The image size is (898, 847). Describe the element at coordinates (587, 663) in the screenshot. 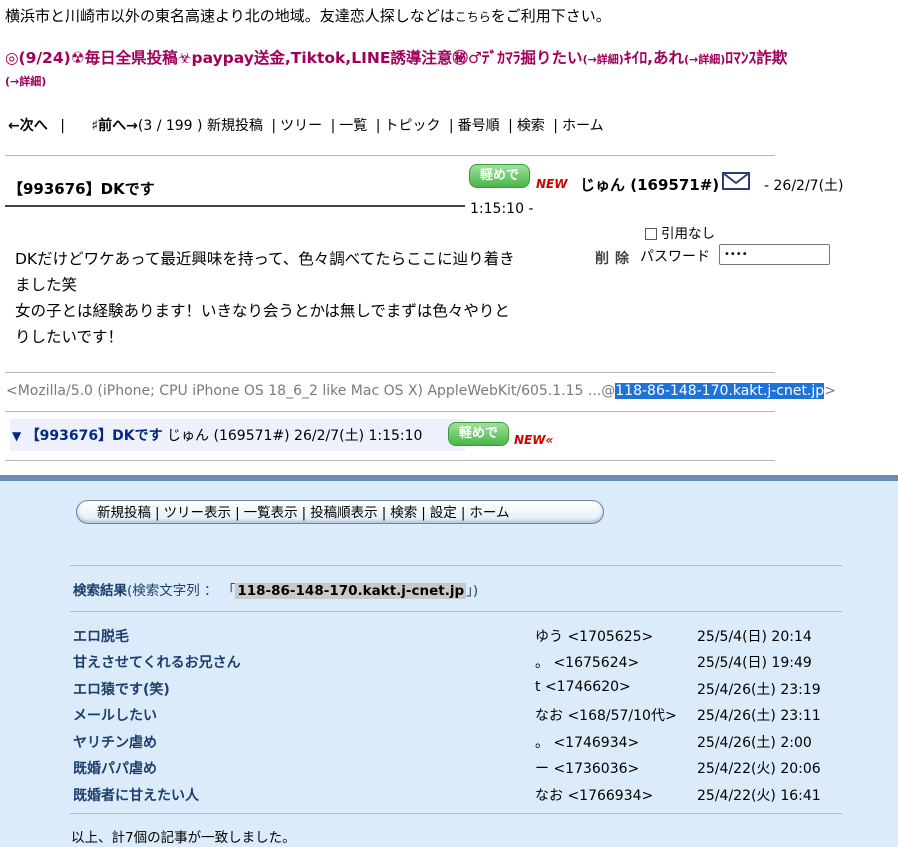

I see `result-author: 。 <1675624>` at that location.